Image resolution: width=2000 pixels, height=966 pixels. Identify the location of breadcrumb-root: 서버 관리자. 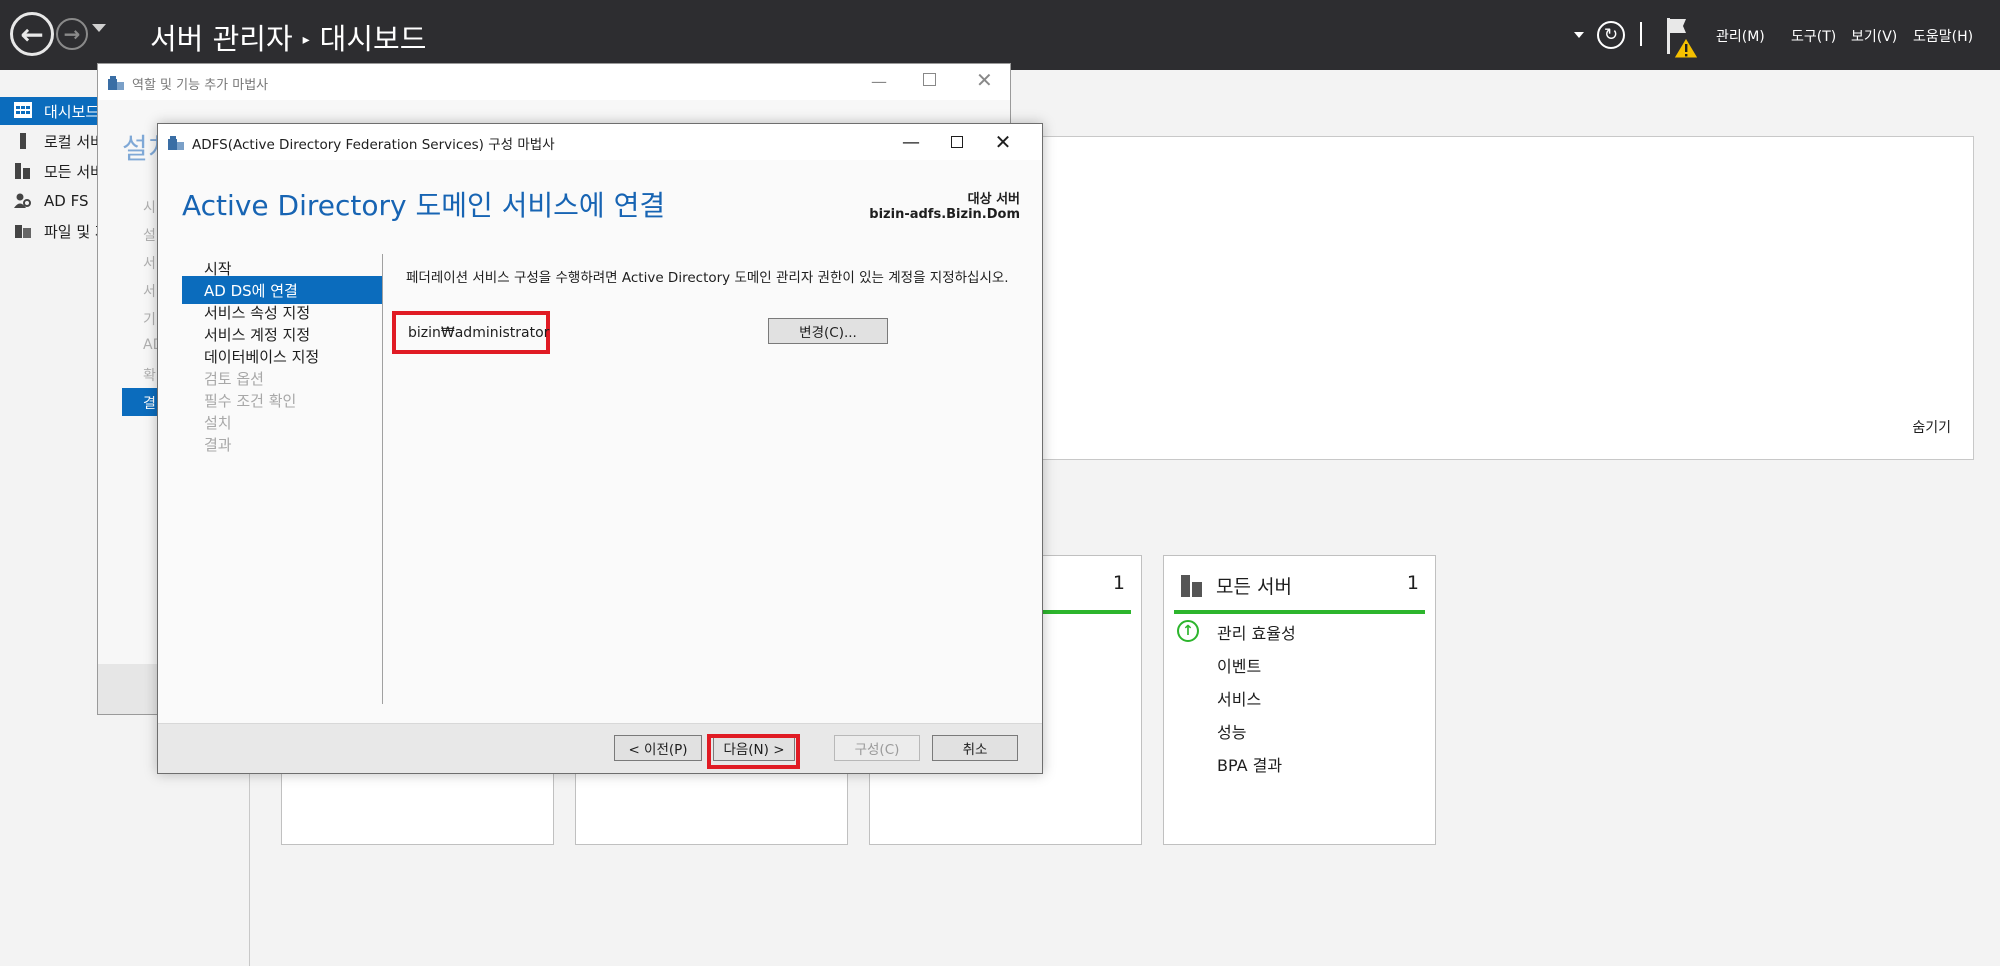
(221, 39).